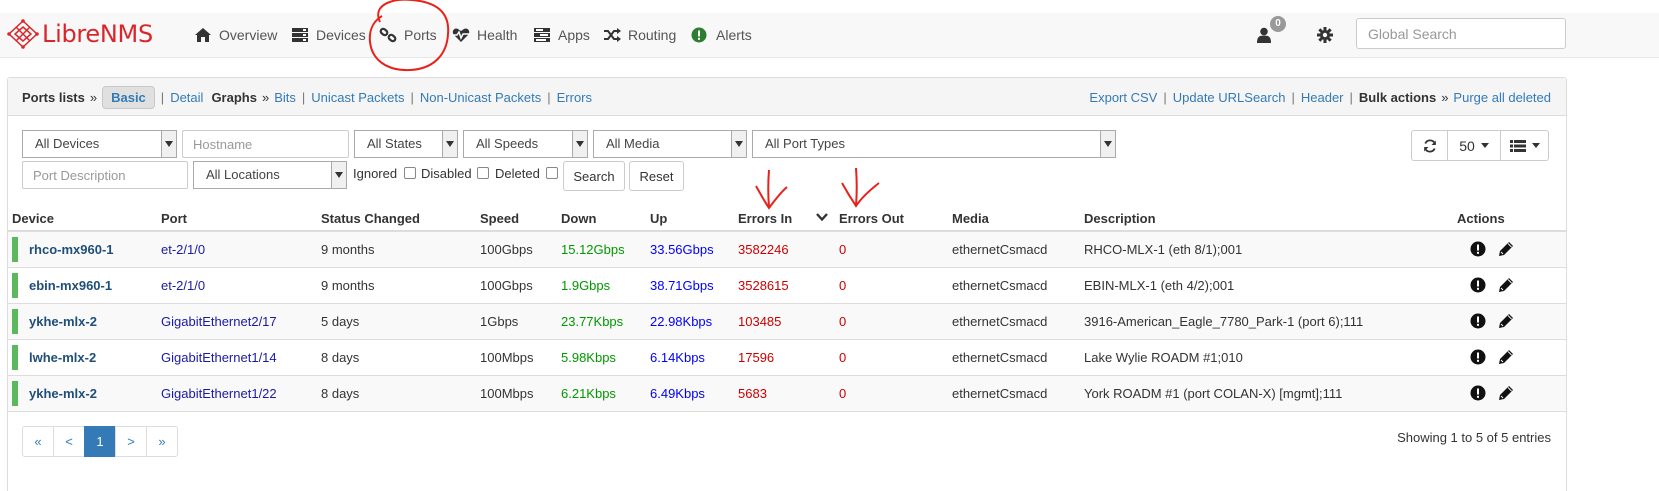 This screenshot has height=491, width=1659. Describe the element at coordinates (370, 218) in the screenshot. I see `col-header-status-changed: Status Changed` at that location.